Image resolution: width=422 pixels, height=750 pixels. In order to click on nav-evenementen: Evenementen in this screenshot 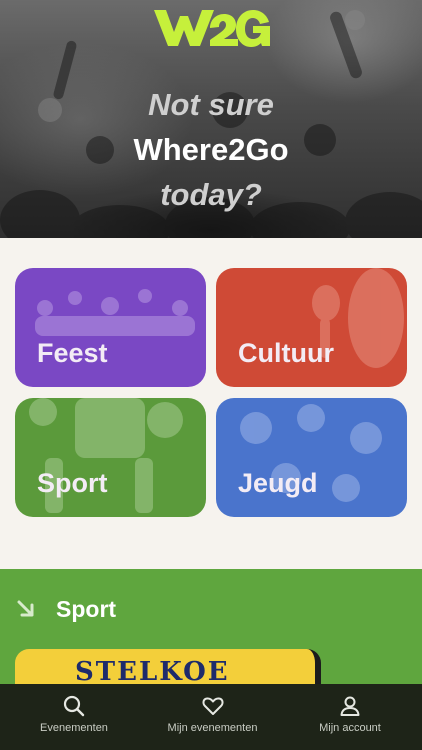, I will do `click(74, 717)`.